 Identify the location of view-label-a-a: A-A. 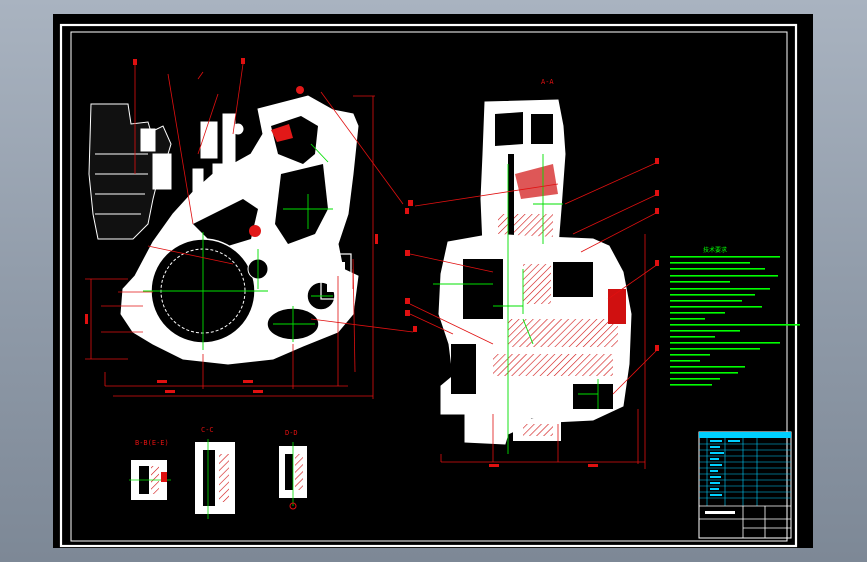
(547, 82).